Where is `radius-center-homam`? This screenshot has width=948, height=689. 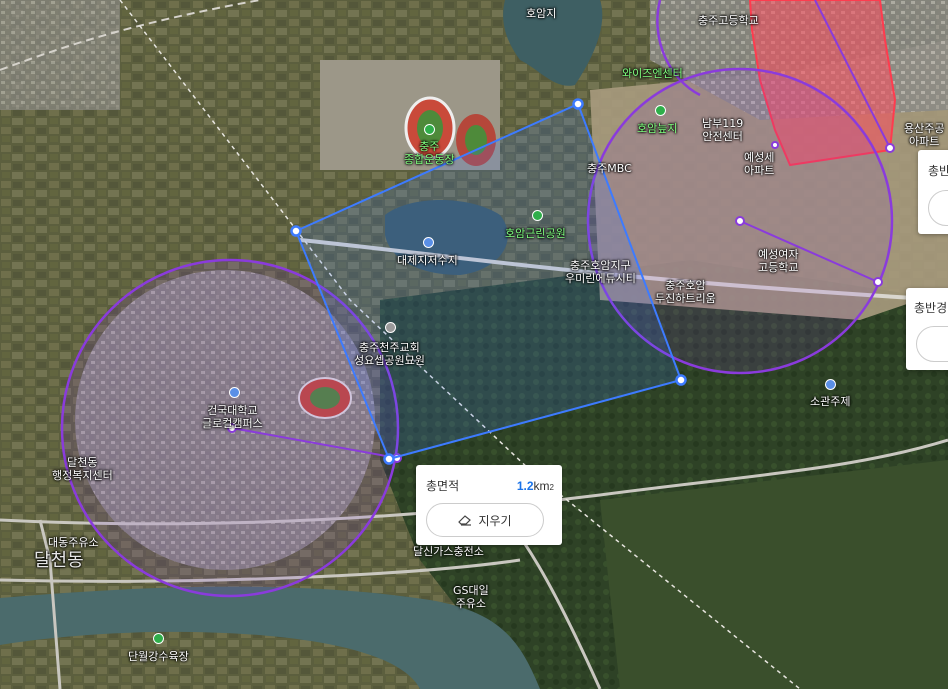 radius-center-homam is located at coordinates (740, 221).